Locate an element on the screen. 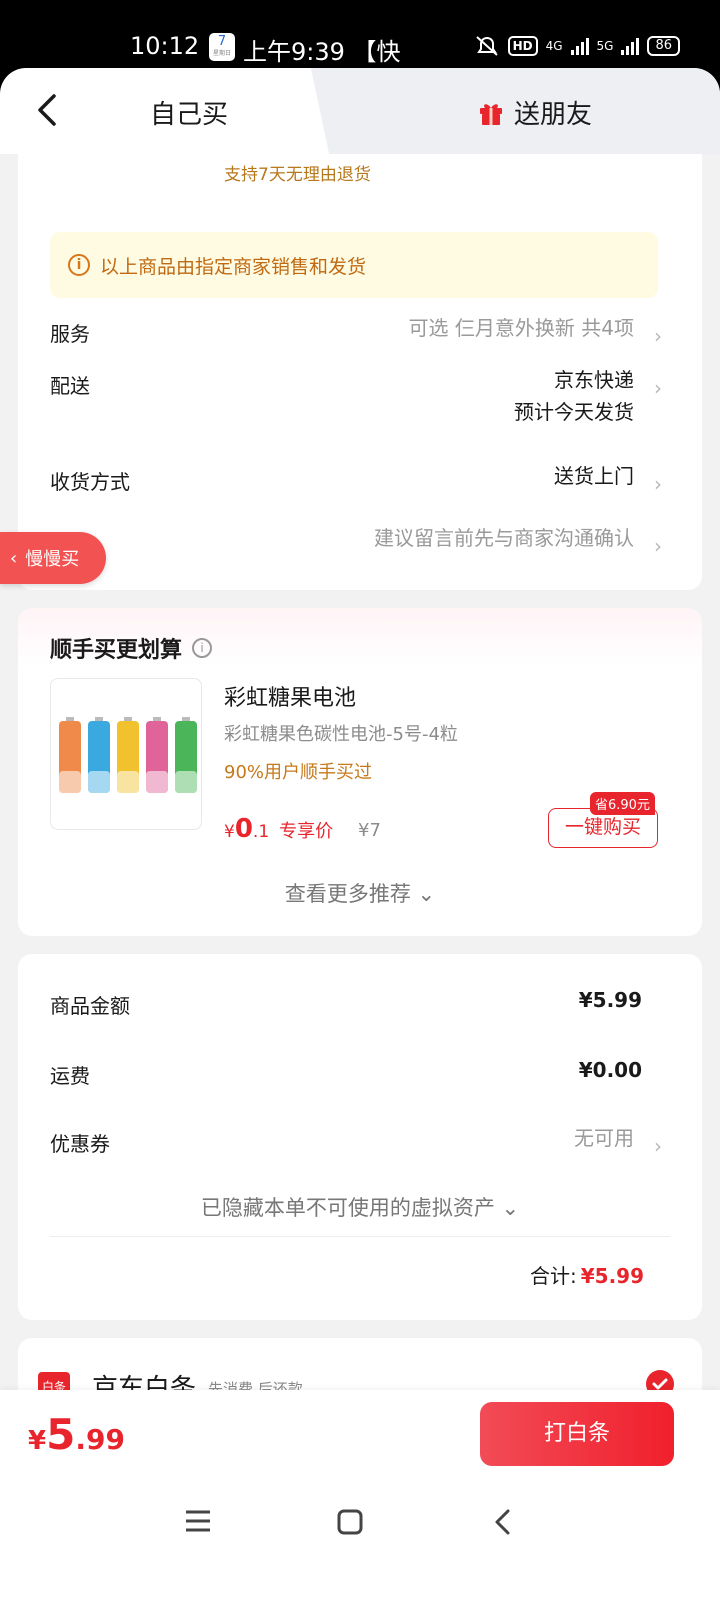 The height and width of the screenshot is (1600, 720). battery-icon: 86 is located at coordinates (663, 46).